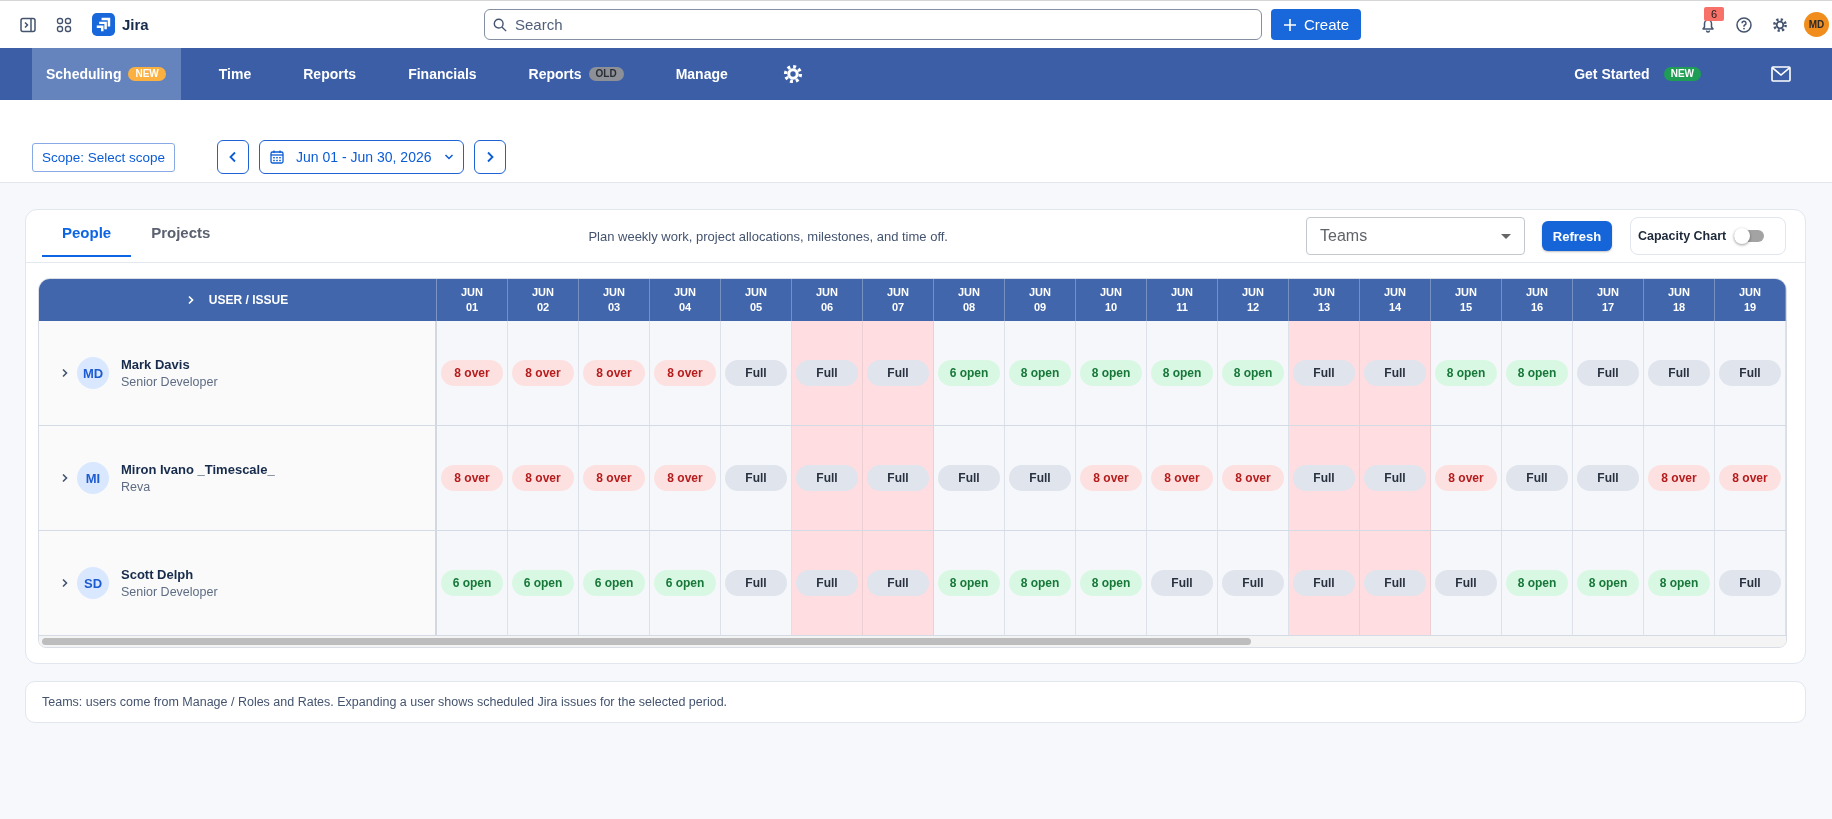  I want to click on settings-icon, so click(1780, 24).